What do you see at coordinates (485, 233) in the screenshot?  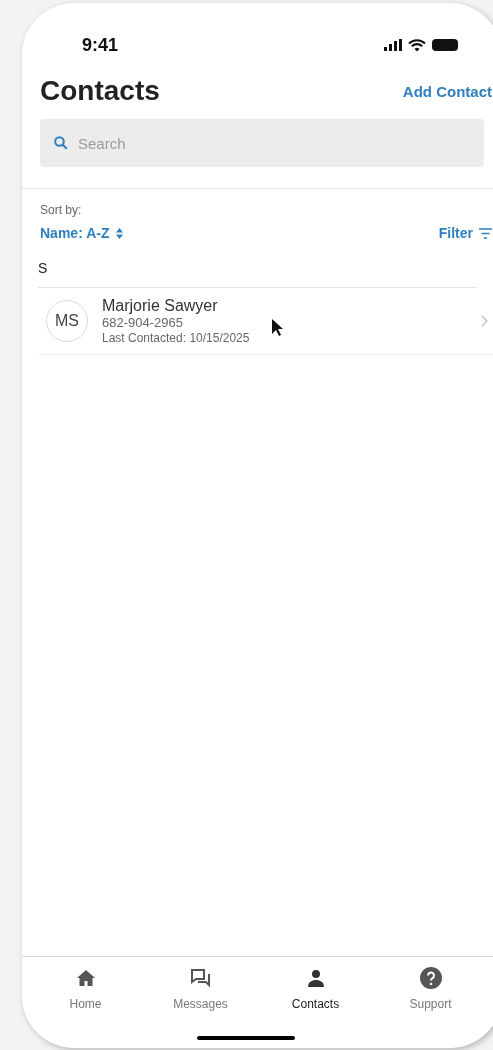 I see `filter-icon` at bounding box center [485, 233].